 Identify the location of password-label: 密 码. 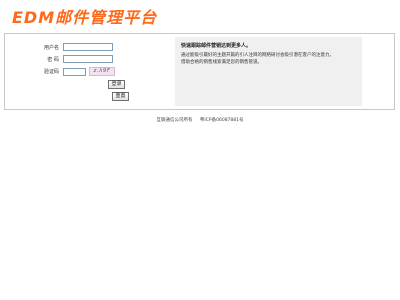
(53, 59).